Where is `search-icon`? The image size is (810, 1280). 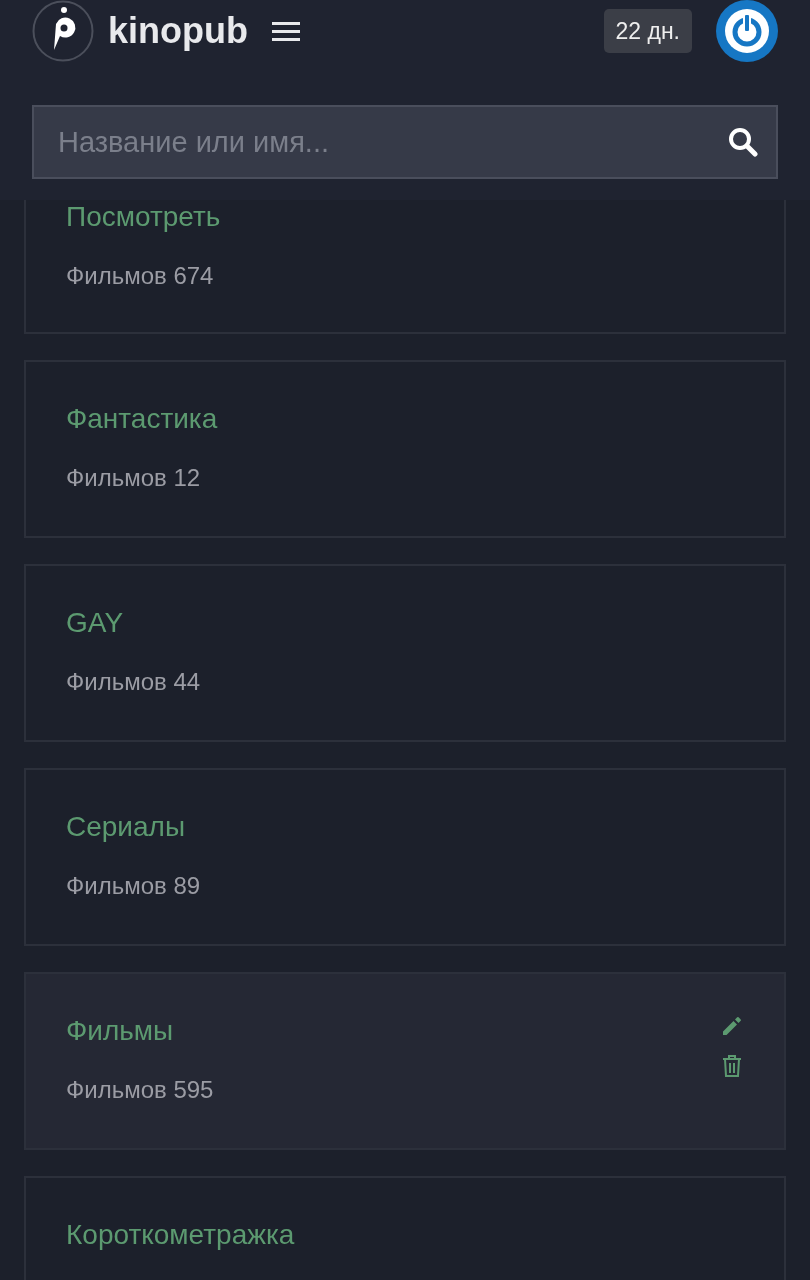 search-icon is located at coordinates (743, 142).